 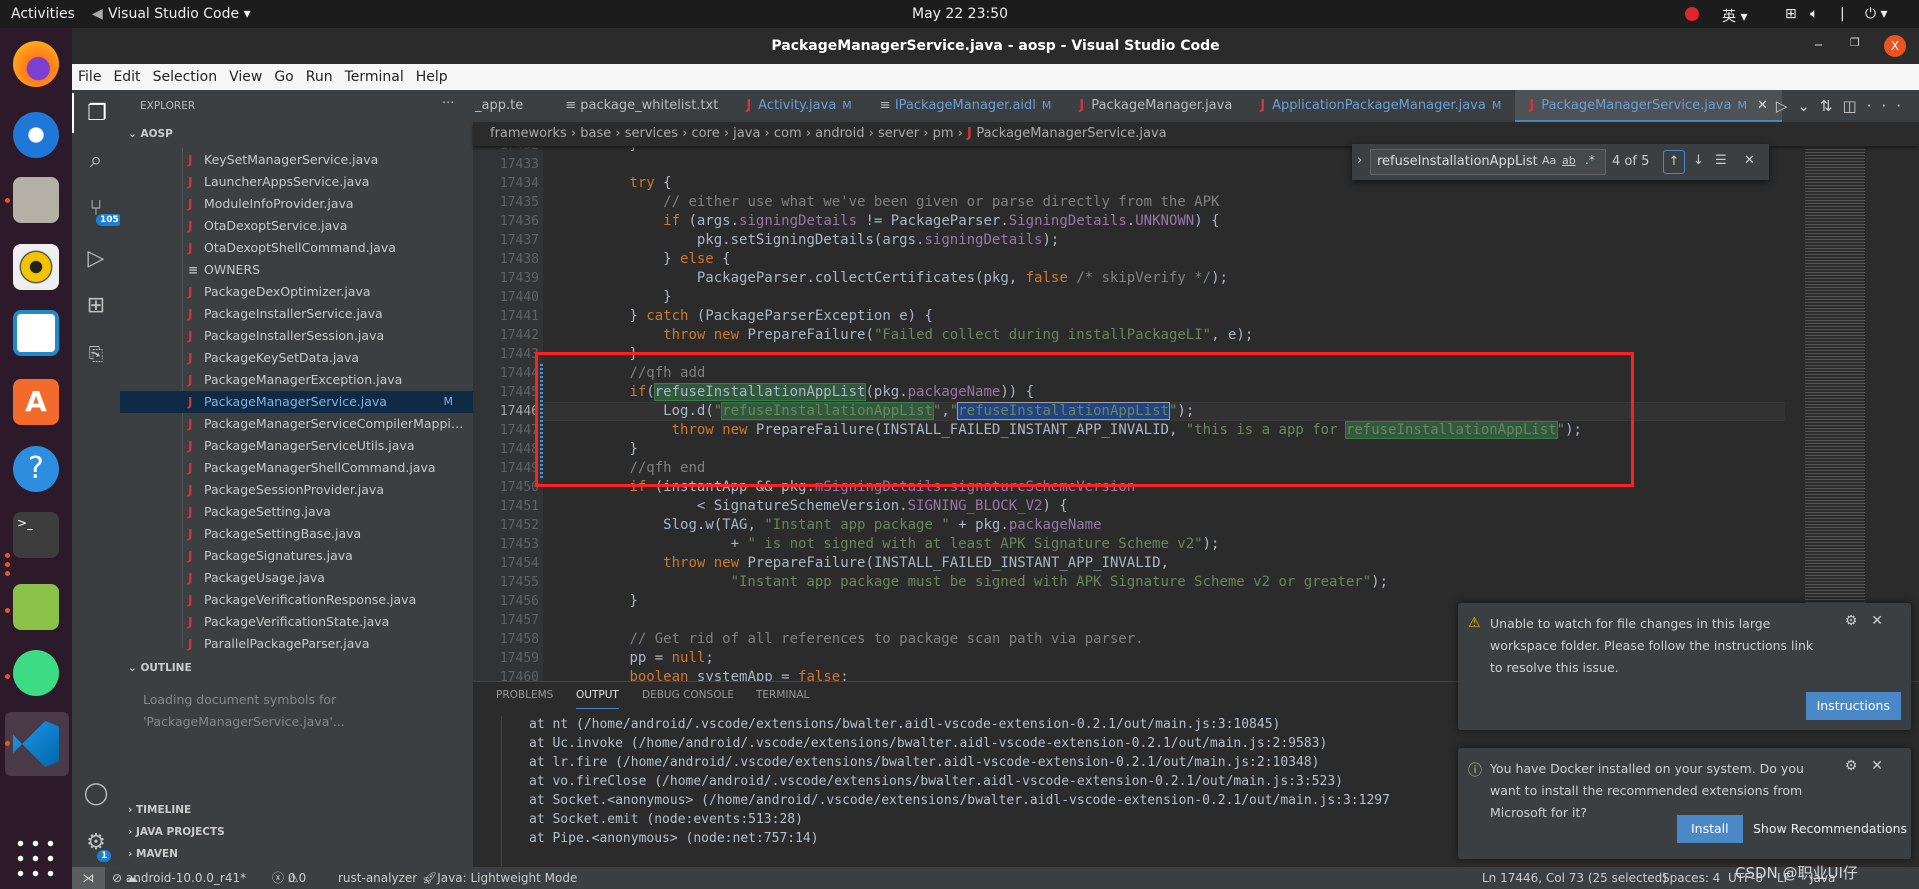 What do you see at coordinates (1791, 14) in the screenshot?
I see `network-icon: ⊞` at bounding box center [1791, 14].